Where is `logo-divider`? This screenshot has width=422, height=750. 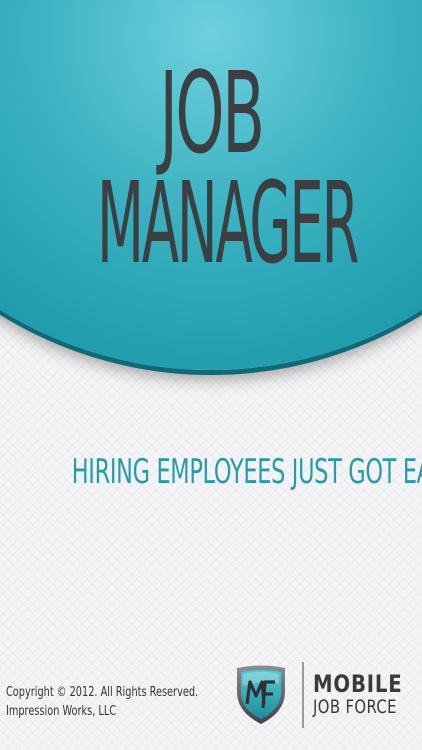
logo-divider is located at coordinates (303, 695).